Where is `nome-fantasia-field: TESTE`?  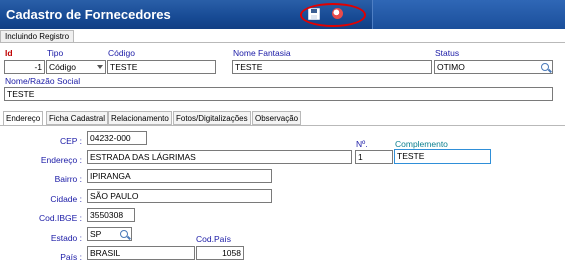
nome-fantasia-field: TESTE is located at coordinates (332, 67).